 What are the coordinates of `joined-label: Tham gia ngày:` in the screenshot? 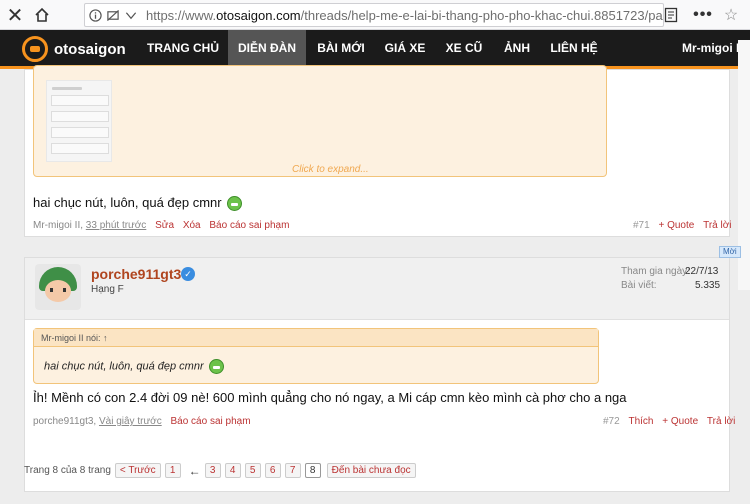 It's located at (655, 271).